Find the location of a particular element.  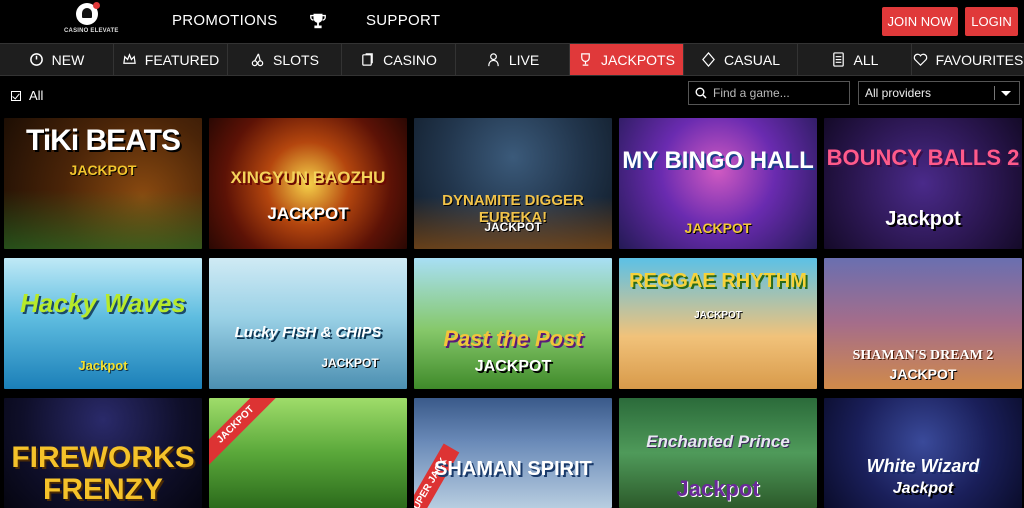

brand-logo: CASINO ELEVATE is located at coordinates (91, 21).